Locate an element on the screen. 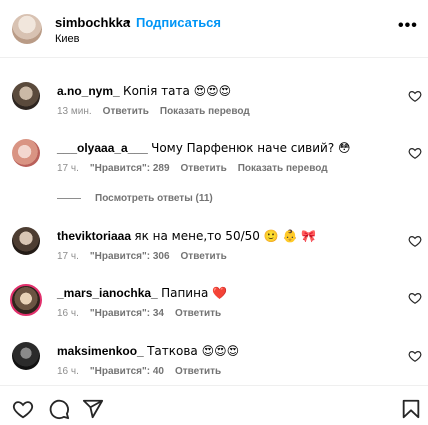  comment-text: Таткова 😍😍😍 is located at coordinates (193, 351).